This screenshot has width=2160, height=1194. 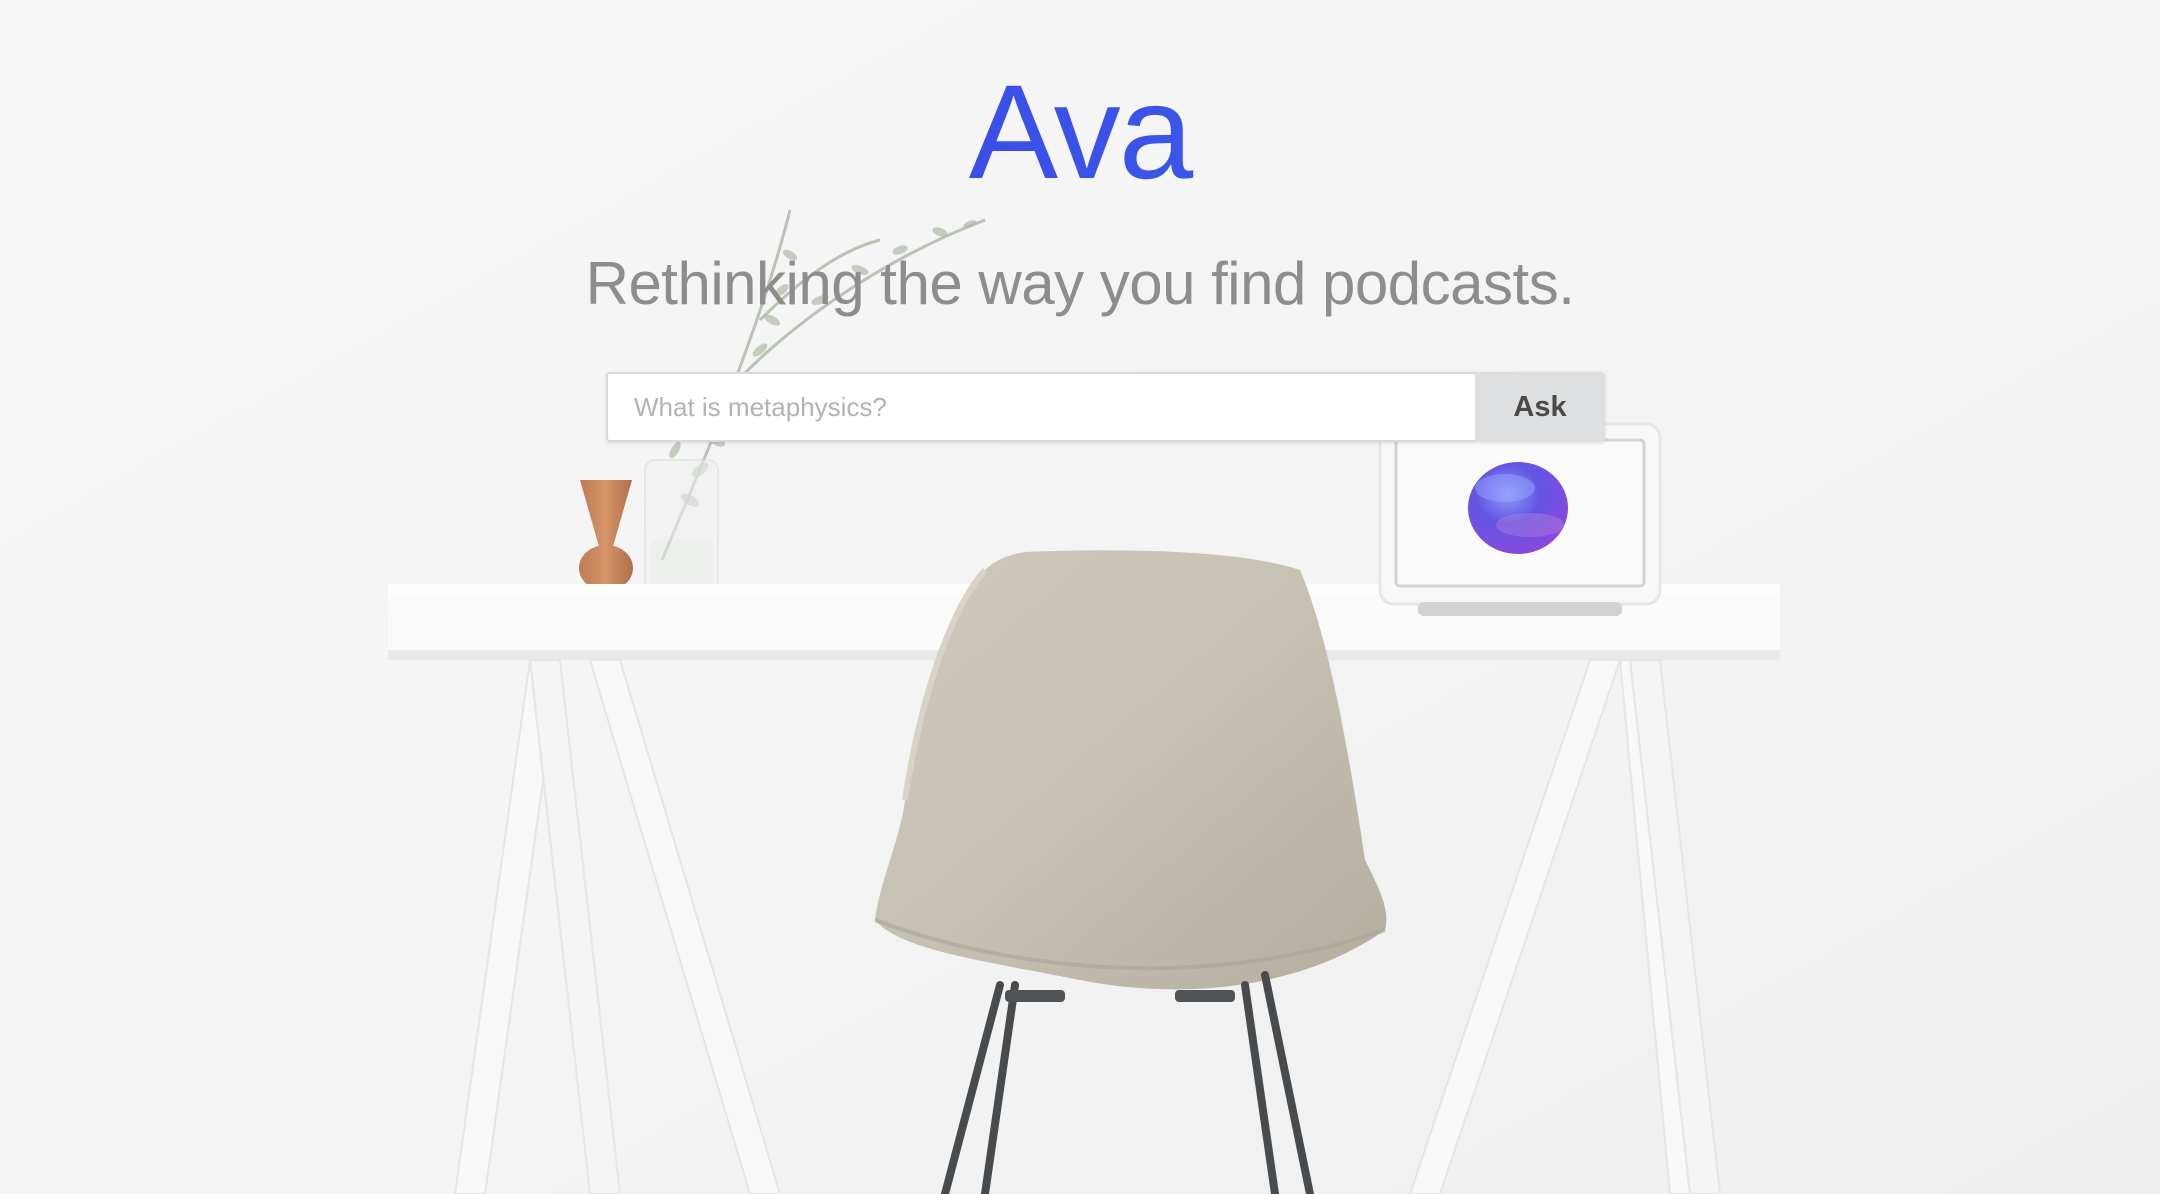 What do you see at coordinates (1080, 283) in the screenshot?
I see `tagline: Rethinking the way you find podcasts.` at bounding box center [1080, 283].